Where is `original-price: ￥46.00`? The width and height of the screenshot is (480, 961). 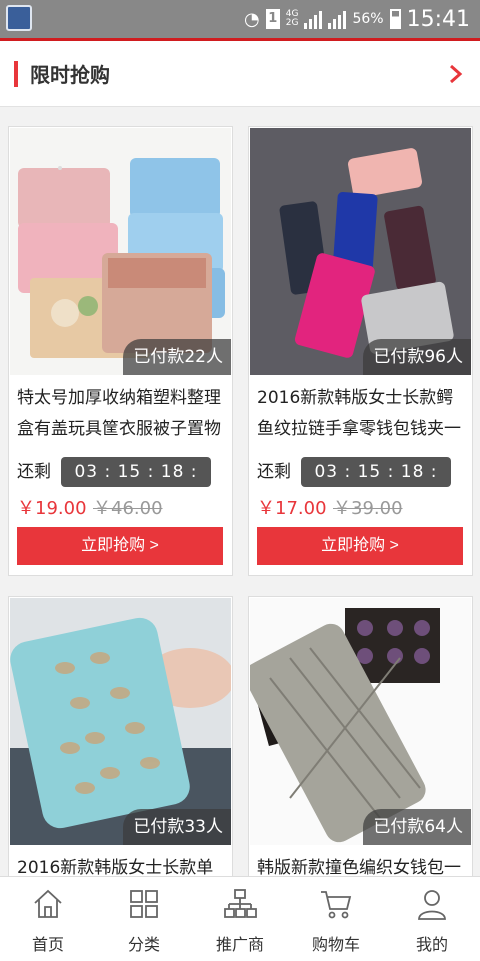 original-price: ￥46.00 is located at coordinates (128, 508).